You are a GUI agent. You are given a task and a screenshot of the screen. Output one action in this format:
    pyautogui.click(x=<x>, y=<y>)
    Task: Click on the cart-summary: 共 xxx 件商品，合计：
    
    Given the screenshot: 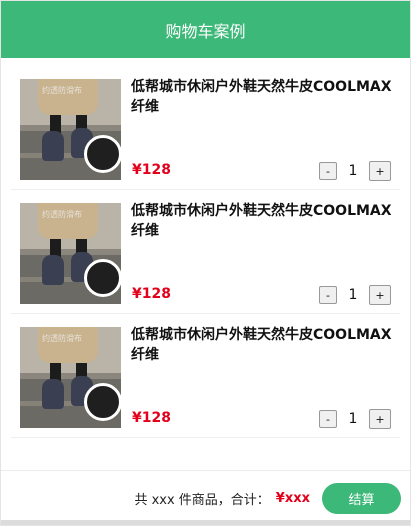 What is the action you would take?
    pyautogui.click(x=202, y=500)
    